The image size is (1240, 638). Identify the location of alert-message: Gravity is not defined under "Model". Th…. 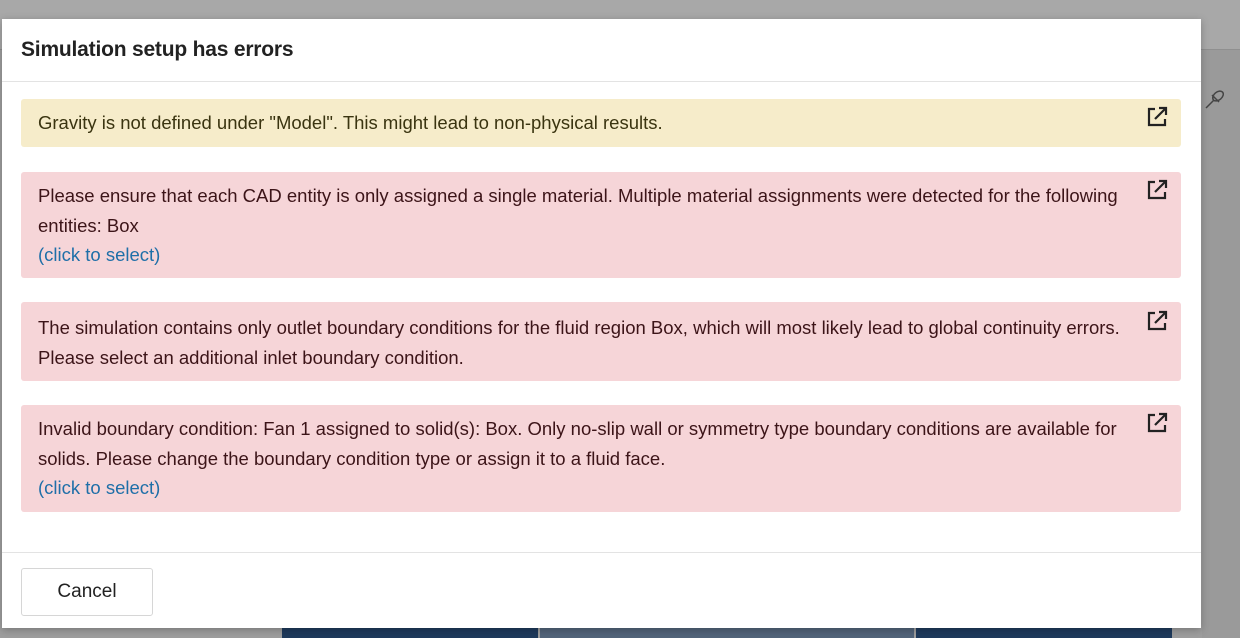
(350, 122).